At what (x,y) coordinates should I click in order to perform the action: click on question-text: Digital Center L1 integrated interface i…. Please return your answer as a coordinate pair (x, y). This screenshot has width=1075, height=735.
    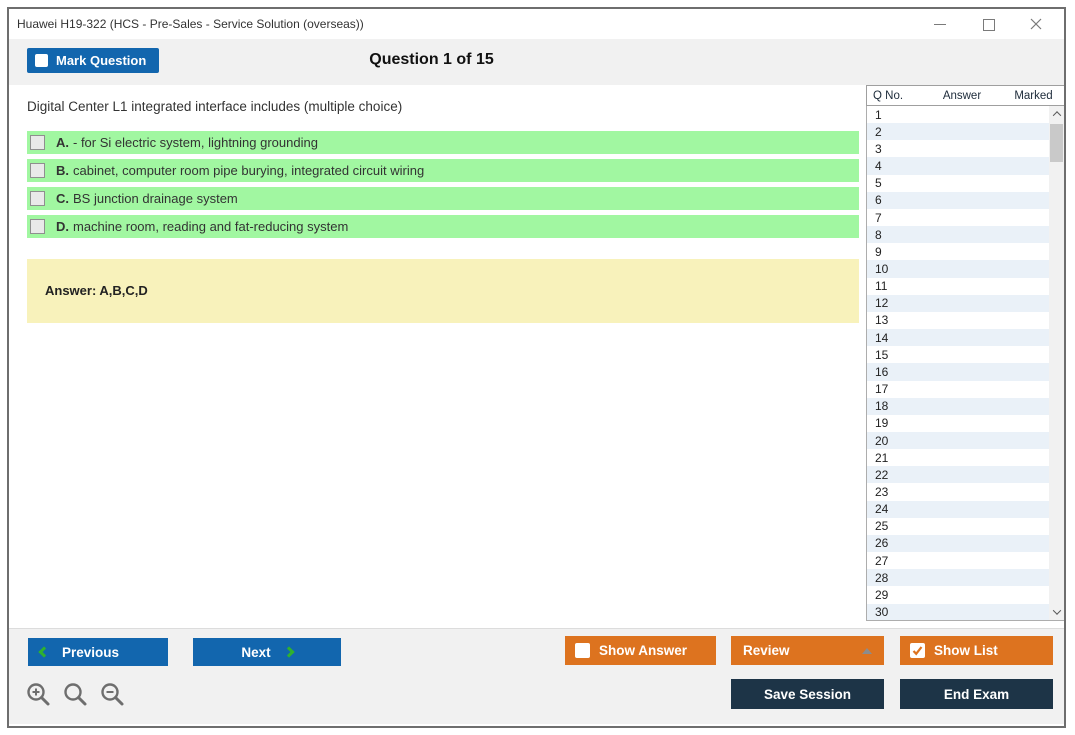
    Looking at the image, I should click on (215, 106).